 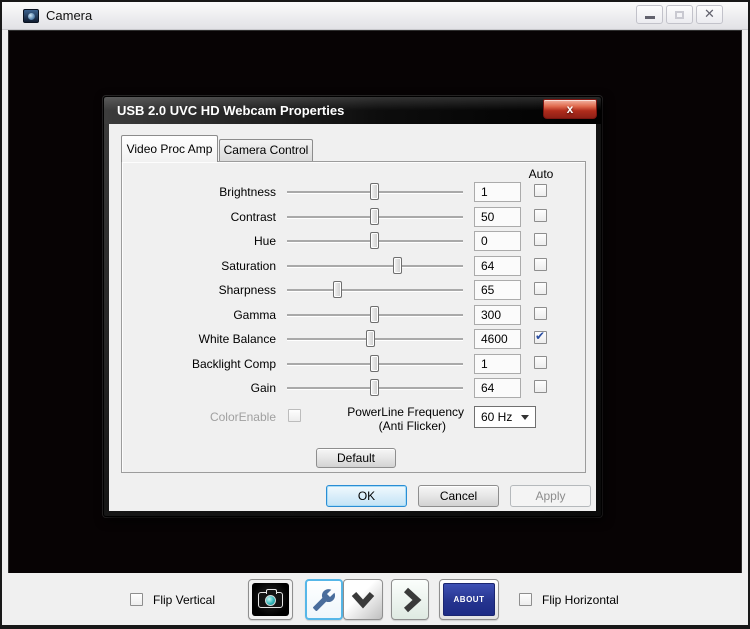 I want to click on color-enable-checkbox, so click(x=294, y=415).